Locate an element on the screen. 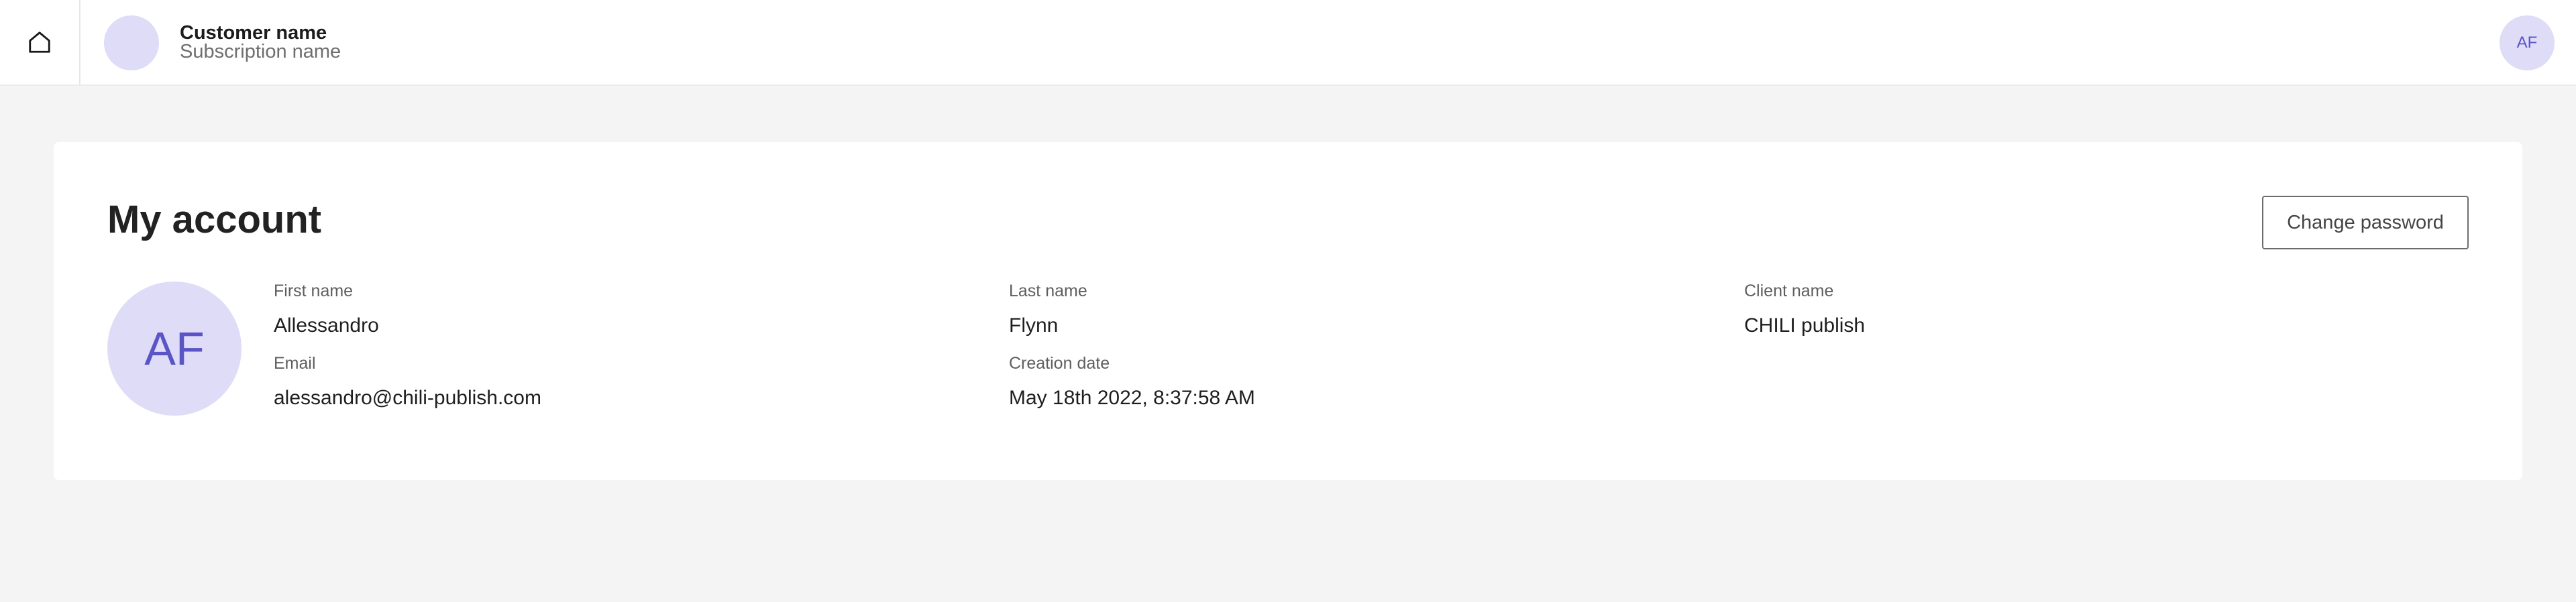 The height and width of the screenshot is (602, 2576). avatar: AF is located at coordinates (174, 349).